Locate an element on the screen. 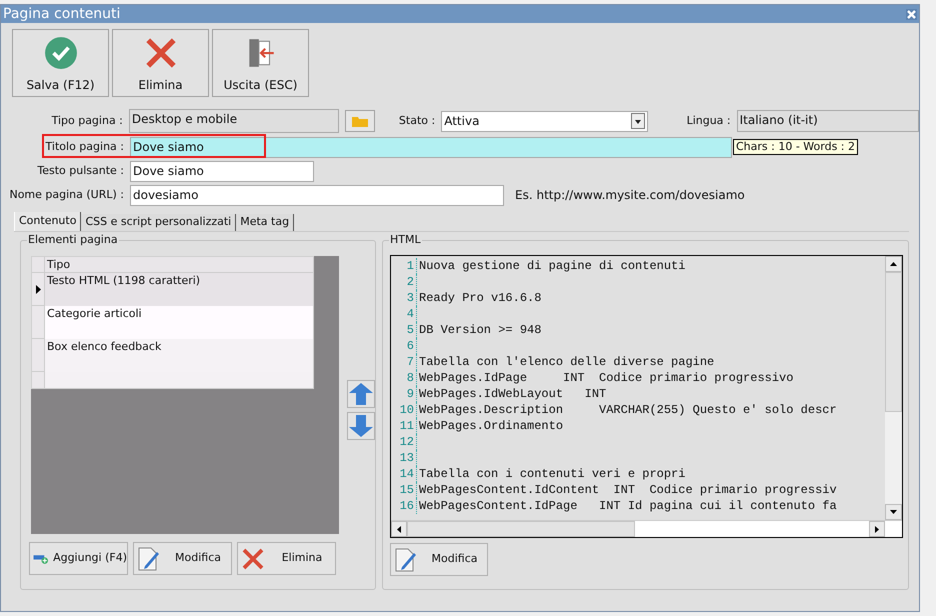 The height and width of the screenshot is (616, 936). line-number: 9 is located at coordinates (410, 394).